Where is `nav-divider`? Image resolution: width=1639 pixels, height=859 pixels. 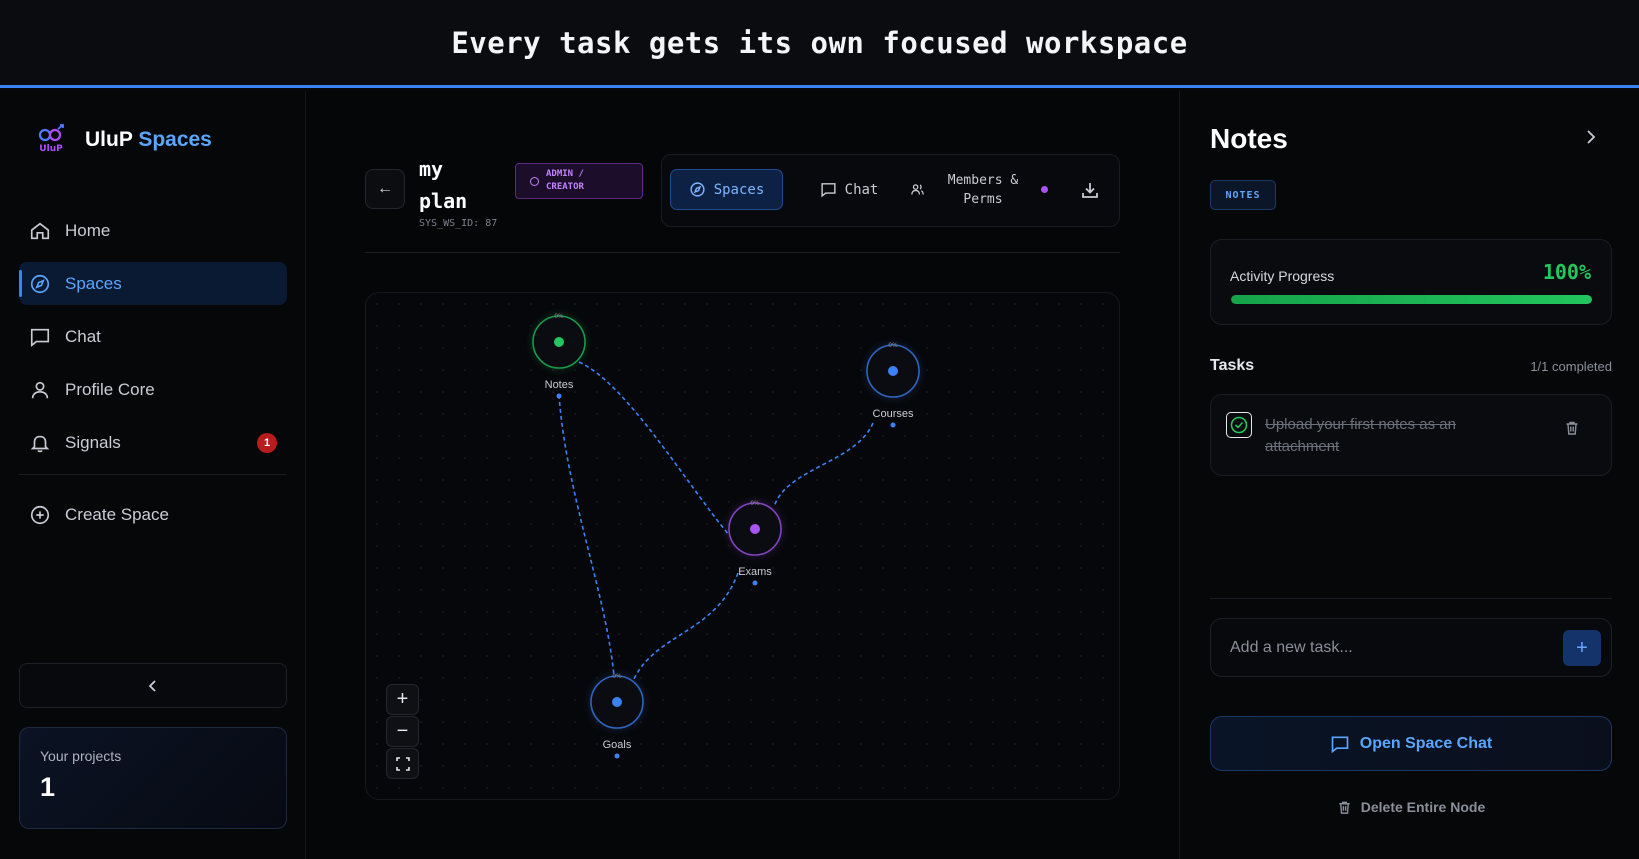 nav-divider is located at coordinates (153, 474).